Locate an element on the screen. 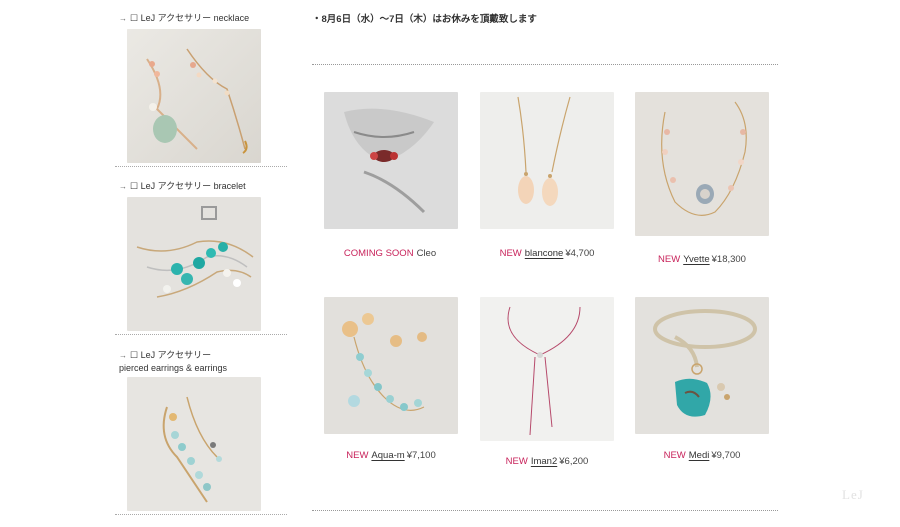 This screenshot has height=527, width=900. bracelet-photo is located at coordinates (194, 264).